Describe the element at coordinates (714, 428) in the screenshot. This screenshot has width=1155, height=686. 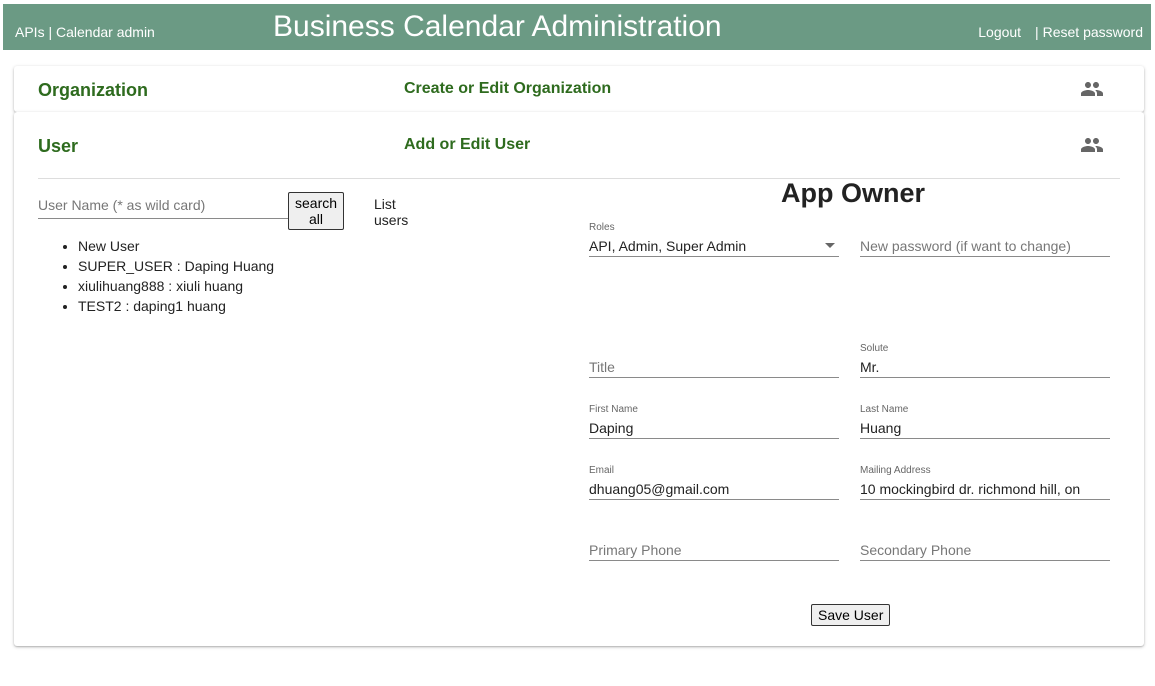
I see `first-name-input` at that location.